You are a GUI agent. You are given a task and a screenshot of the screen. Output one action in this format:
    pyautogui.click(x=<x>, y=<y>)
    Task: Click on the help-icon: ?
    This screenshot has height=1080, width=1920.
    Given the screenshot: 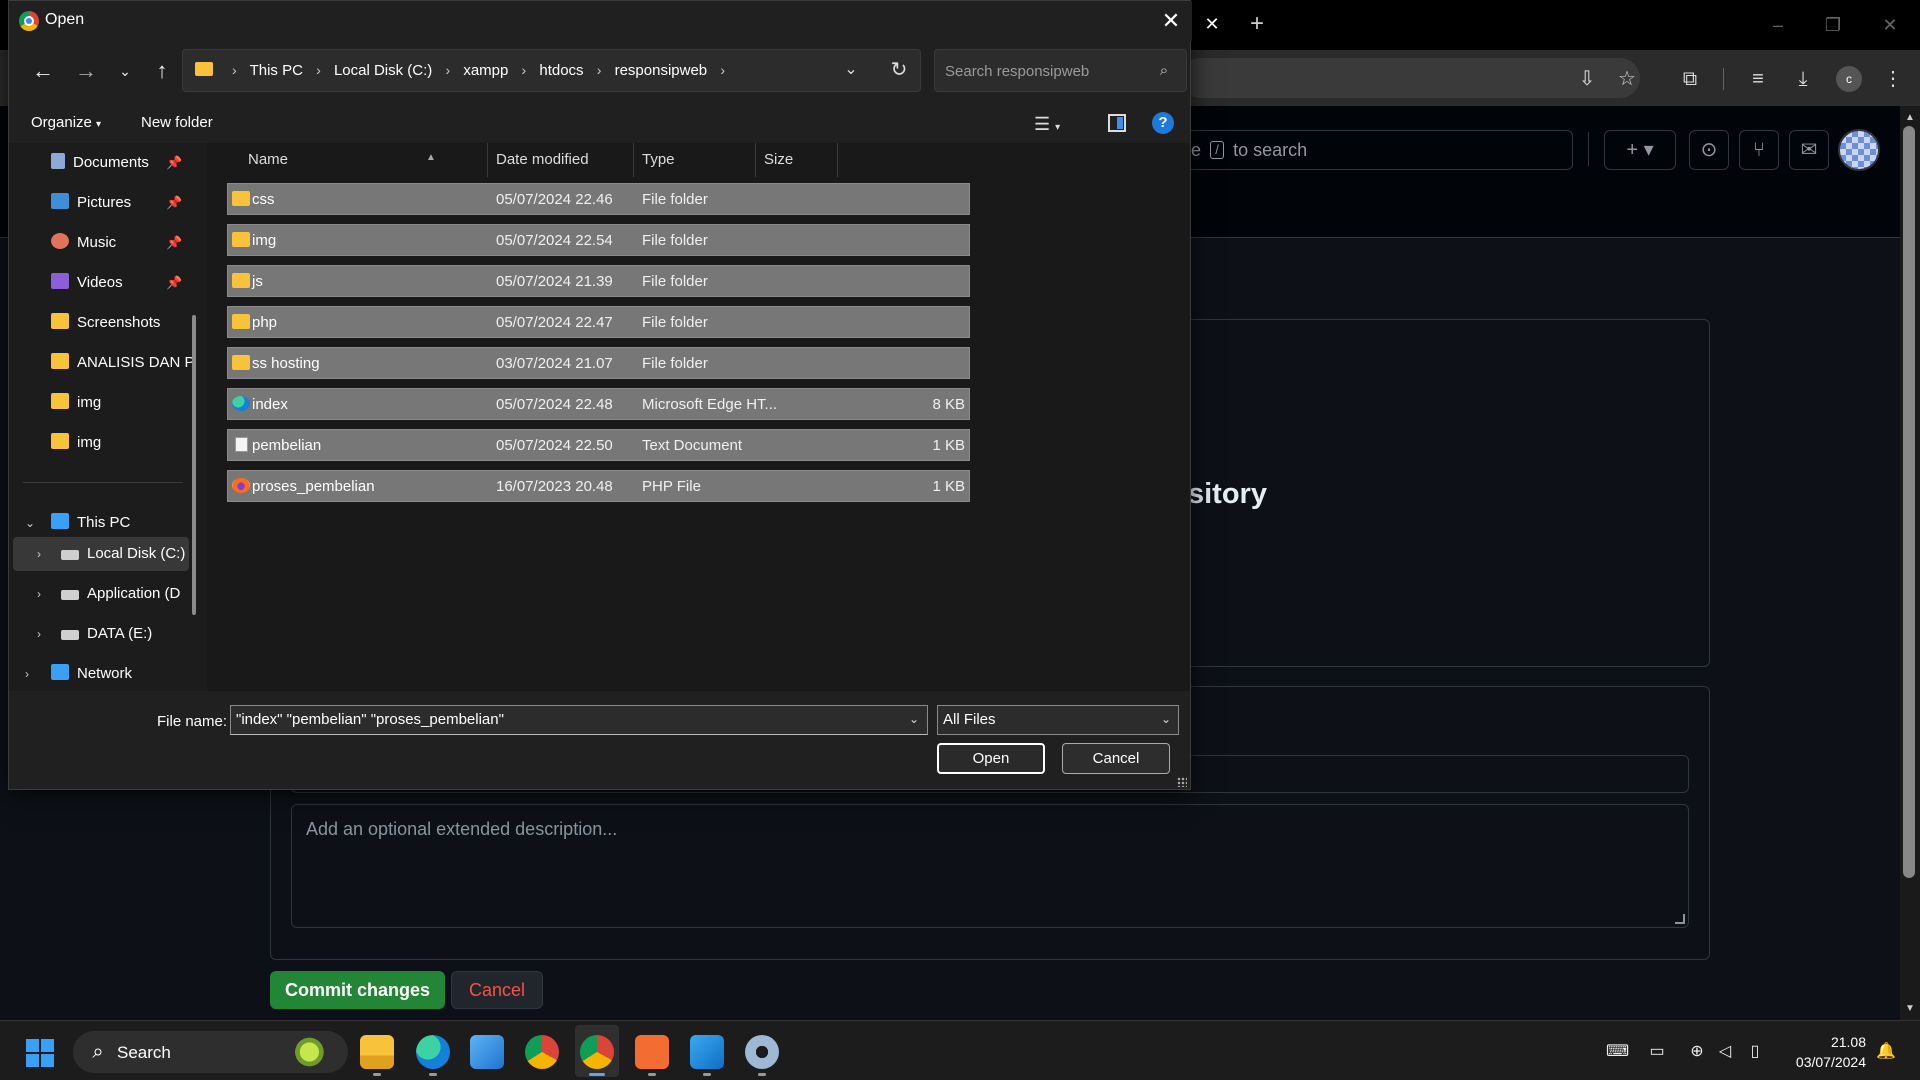 What is the action you would take?
    pyautogui.click(x=1163, y=123)
    